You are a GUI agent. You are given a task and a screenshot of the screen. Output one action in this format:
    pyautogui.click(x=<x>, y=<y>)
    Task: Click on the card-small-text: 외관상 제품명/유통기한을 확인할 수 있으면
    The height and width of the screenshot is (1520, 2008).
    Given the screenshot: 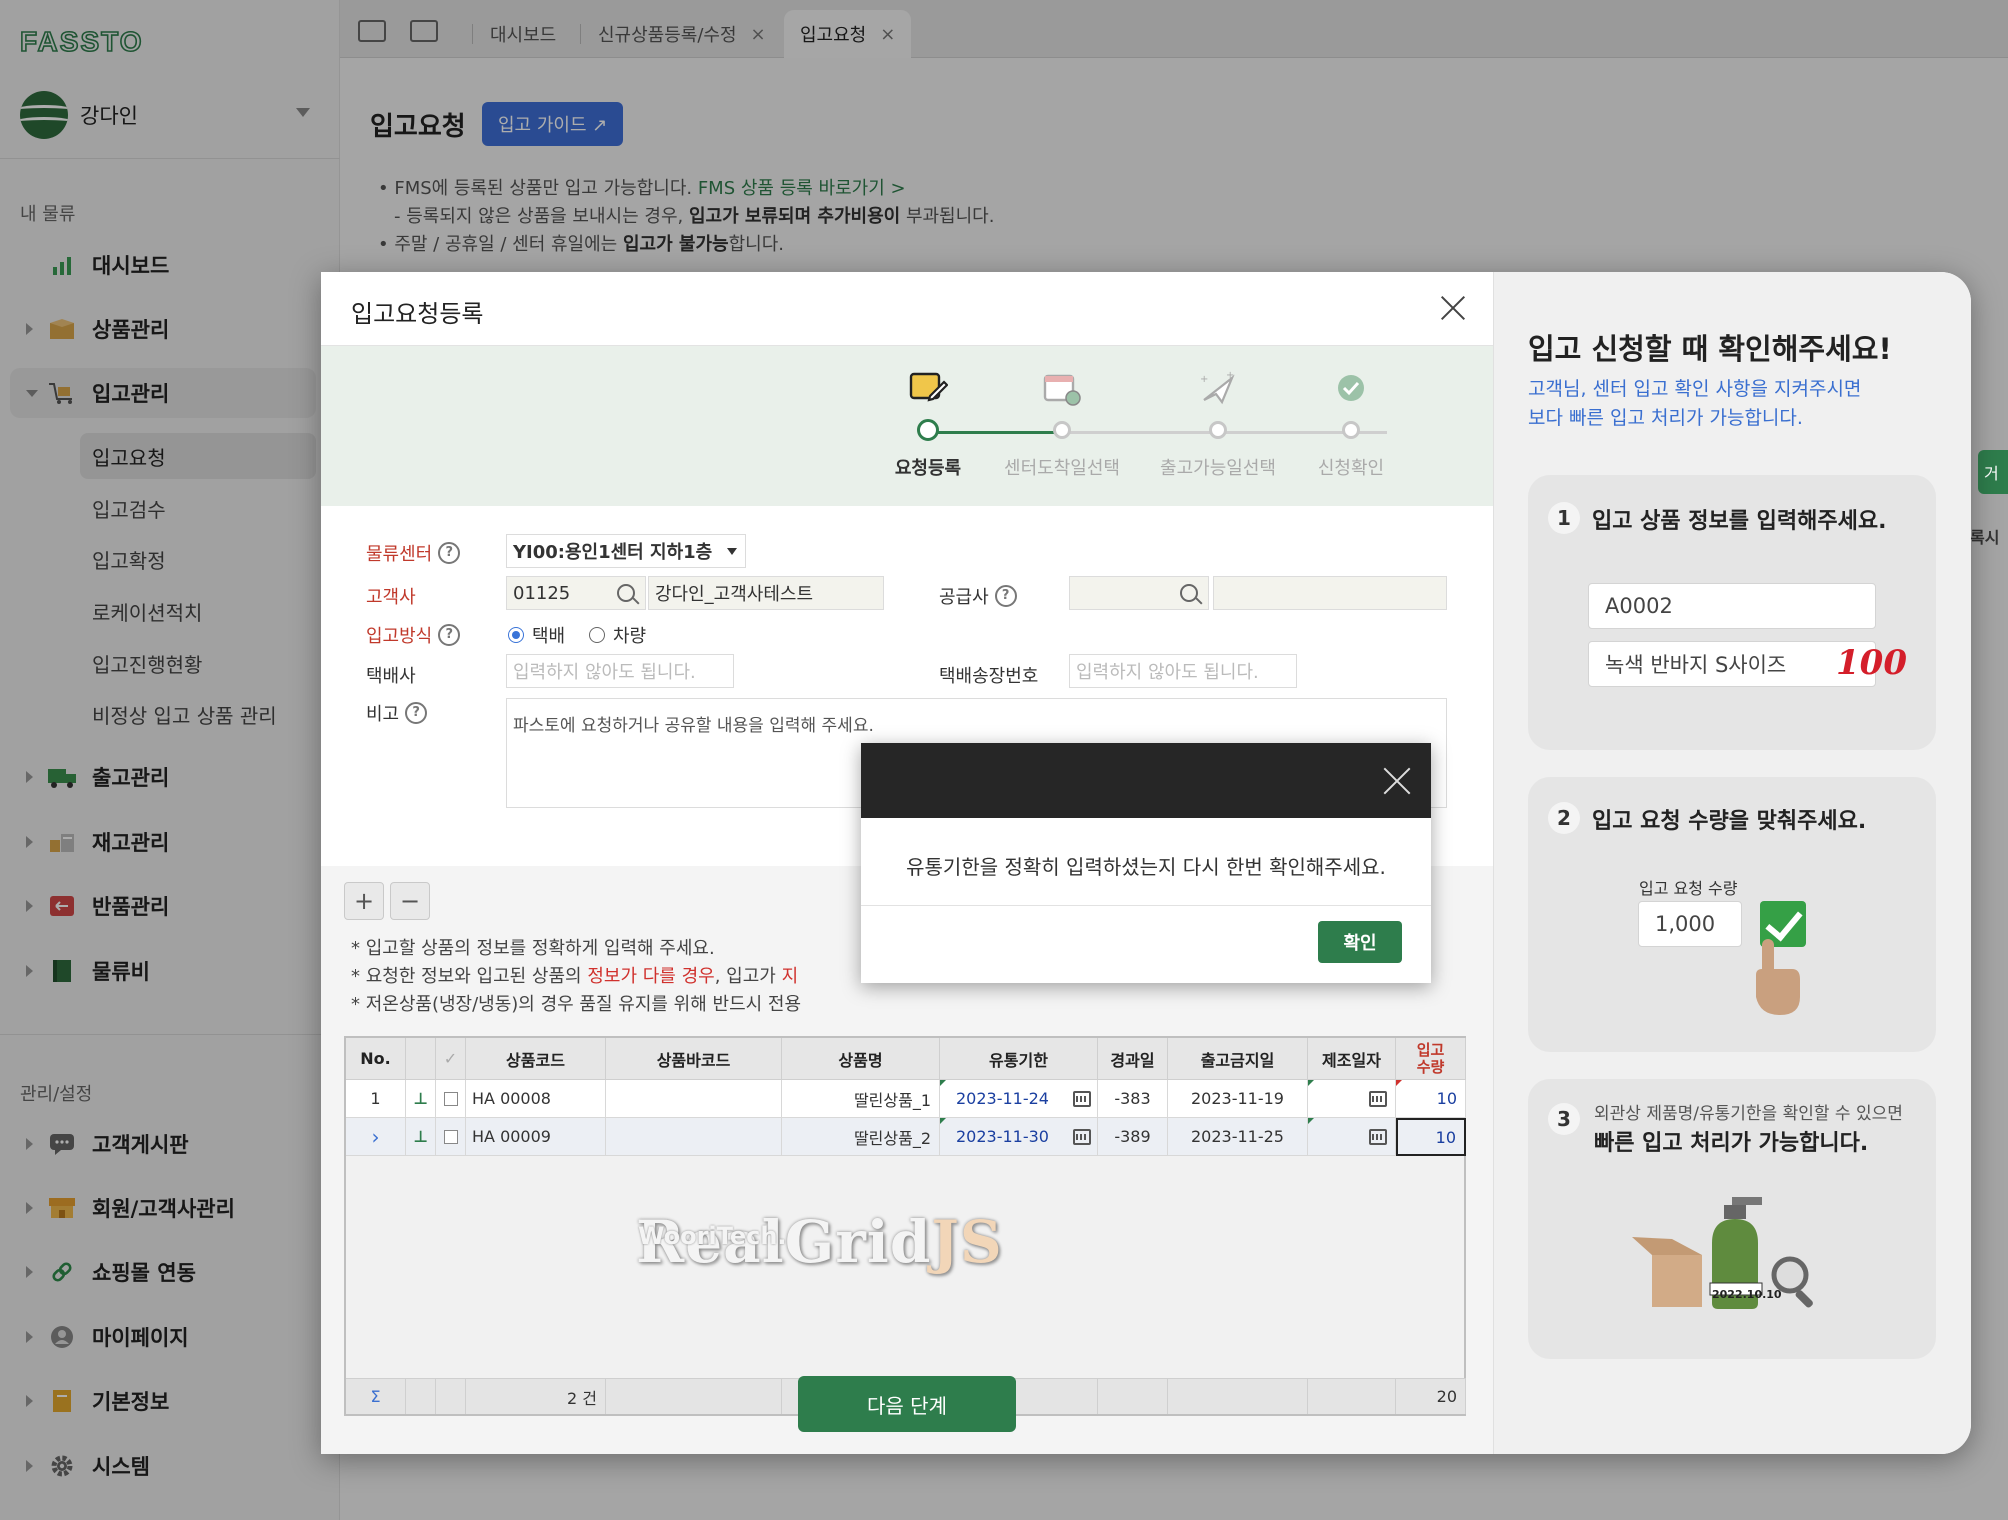 What is the action you would take?
    pyautogui.click(x=1748, y=1114)
    